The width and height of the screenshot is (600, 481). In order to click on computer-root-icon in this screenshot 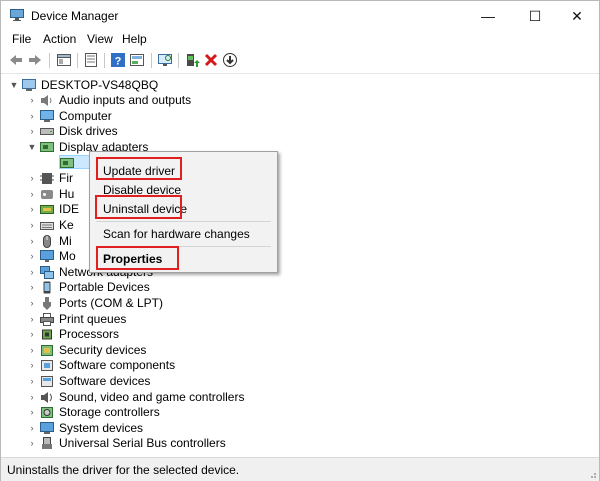, I will do `click(29, 84)`.